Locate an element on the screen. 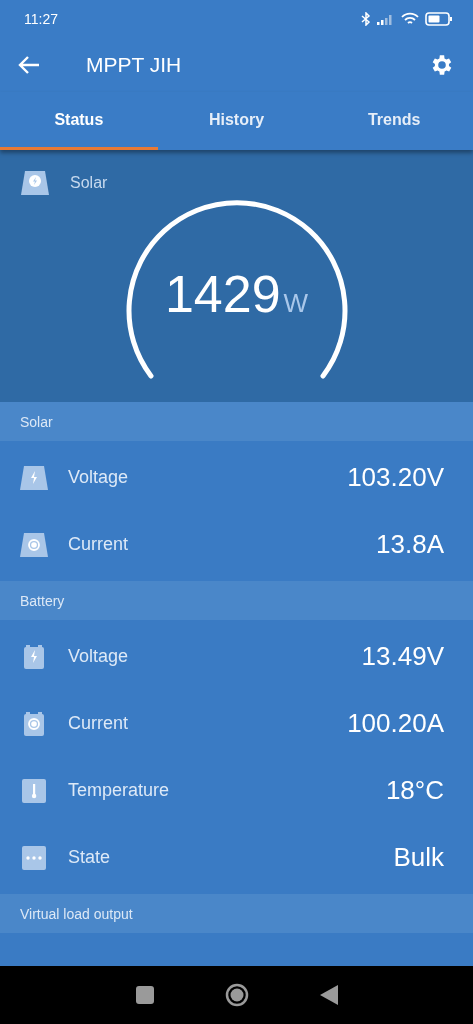 The image size is (473, 1024). wifi-icon is located at coordinates (410, 19).